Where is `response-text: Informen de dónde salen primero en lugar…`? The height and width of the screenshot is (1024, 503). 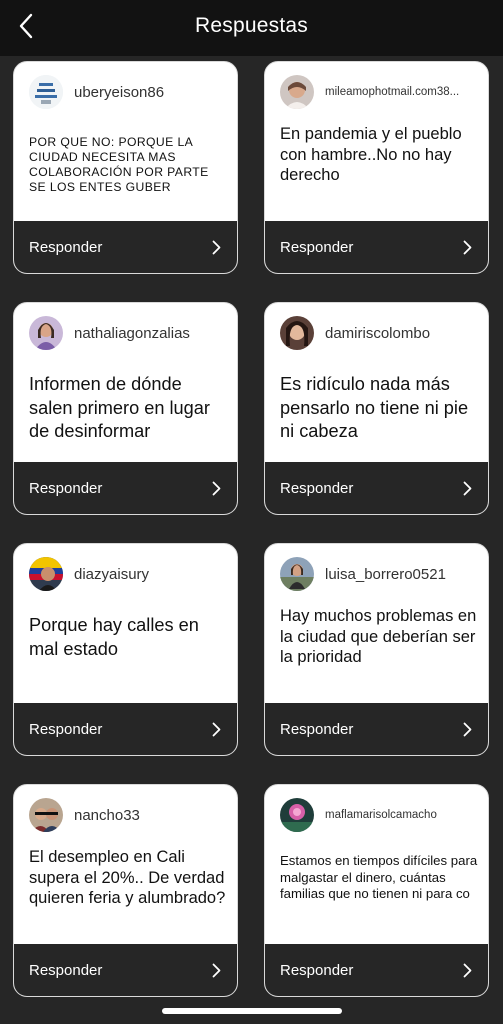
response-text: Informen de dónde salen primero en lugar… is located at coordinates (119, 407).